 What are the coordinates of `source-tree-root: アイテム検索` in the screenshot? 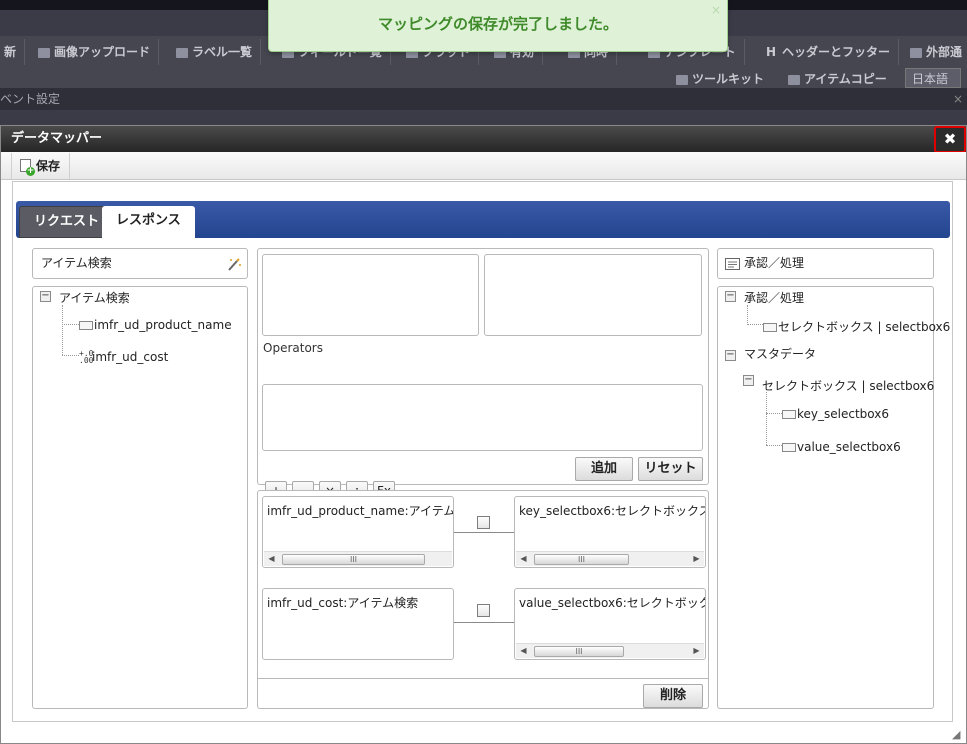 It's located at (94, 297).